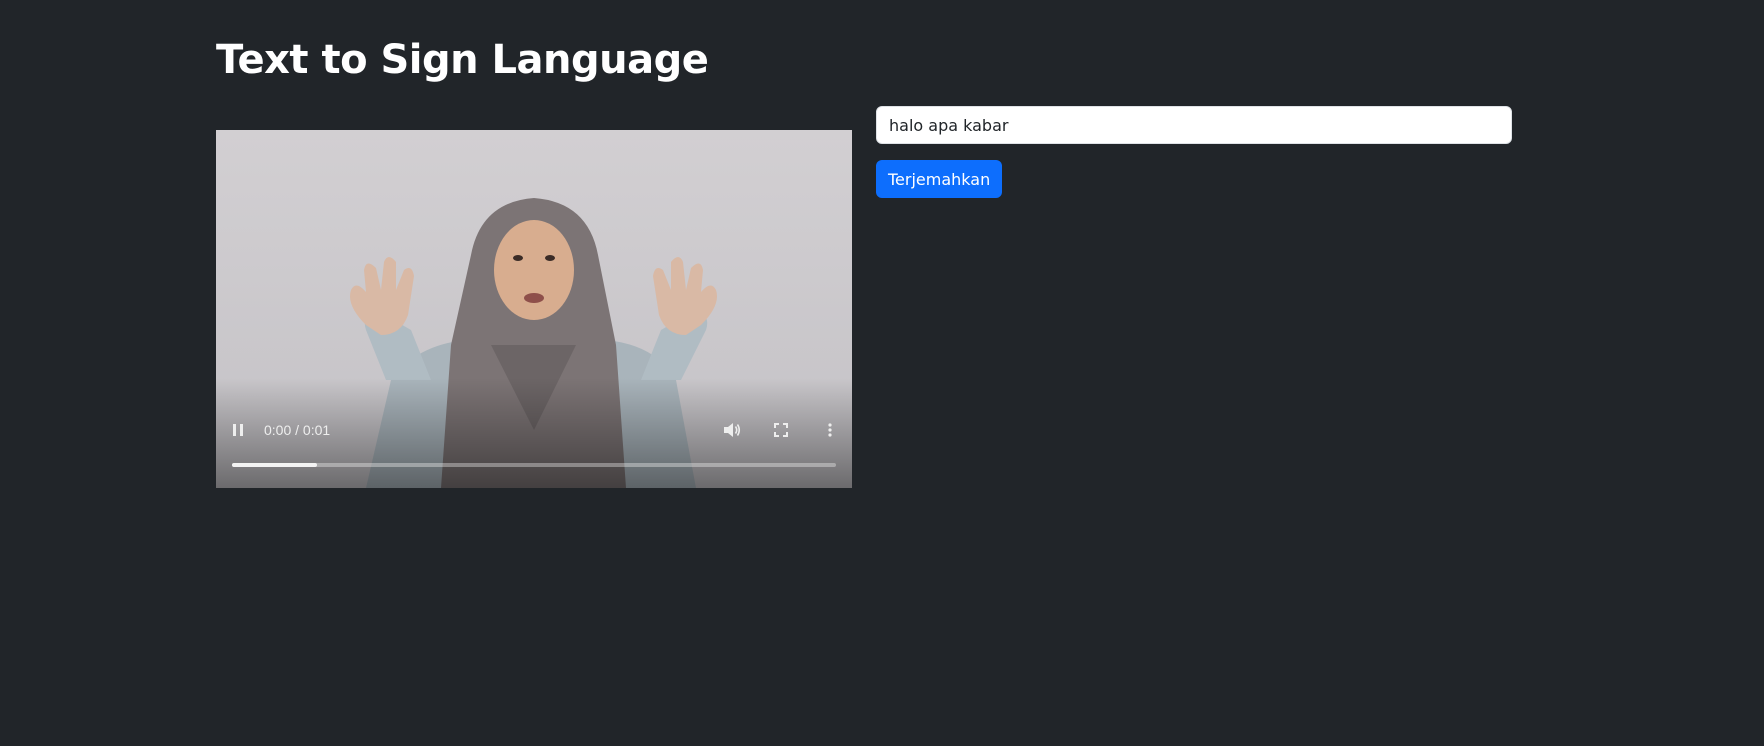  Describe the element at coordinates (534, 465) in the screenshot. I see `seek-bar` at that location.